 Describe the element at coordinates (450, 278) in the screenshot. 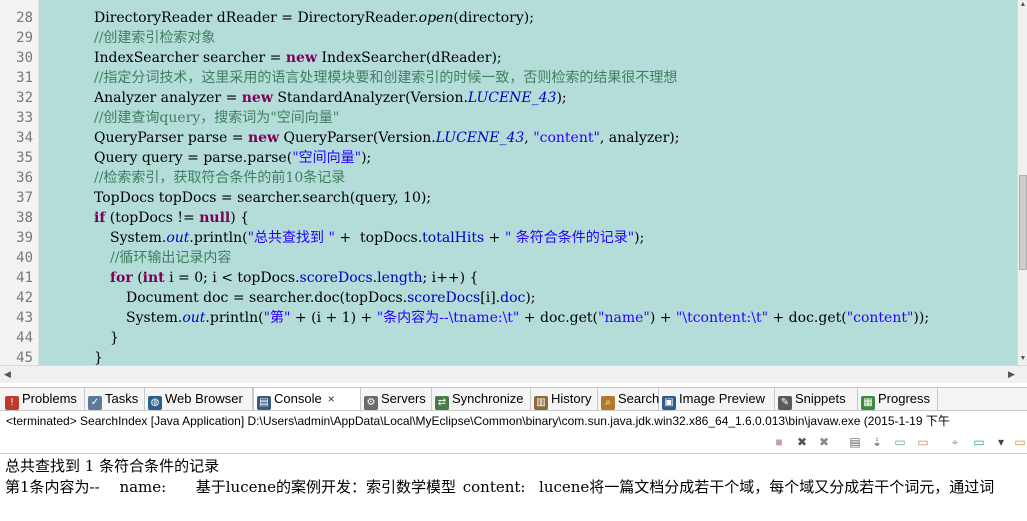

I see `code-token: ; i++) {` at that location.